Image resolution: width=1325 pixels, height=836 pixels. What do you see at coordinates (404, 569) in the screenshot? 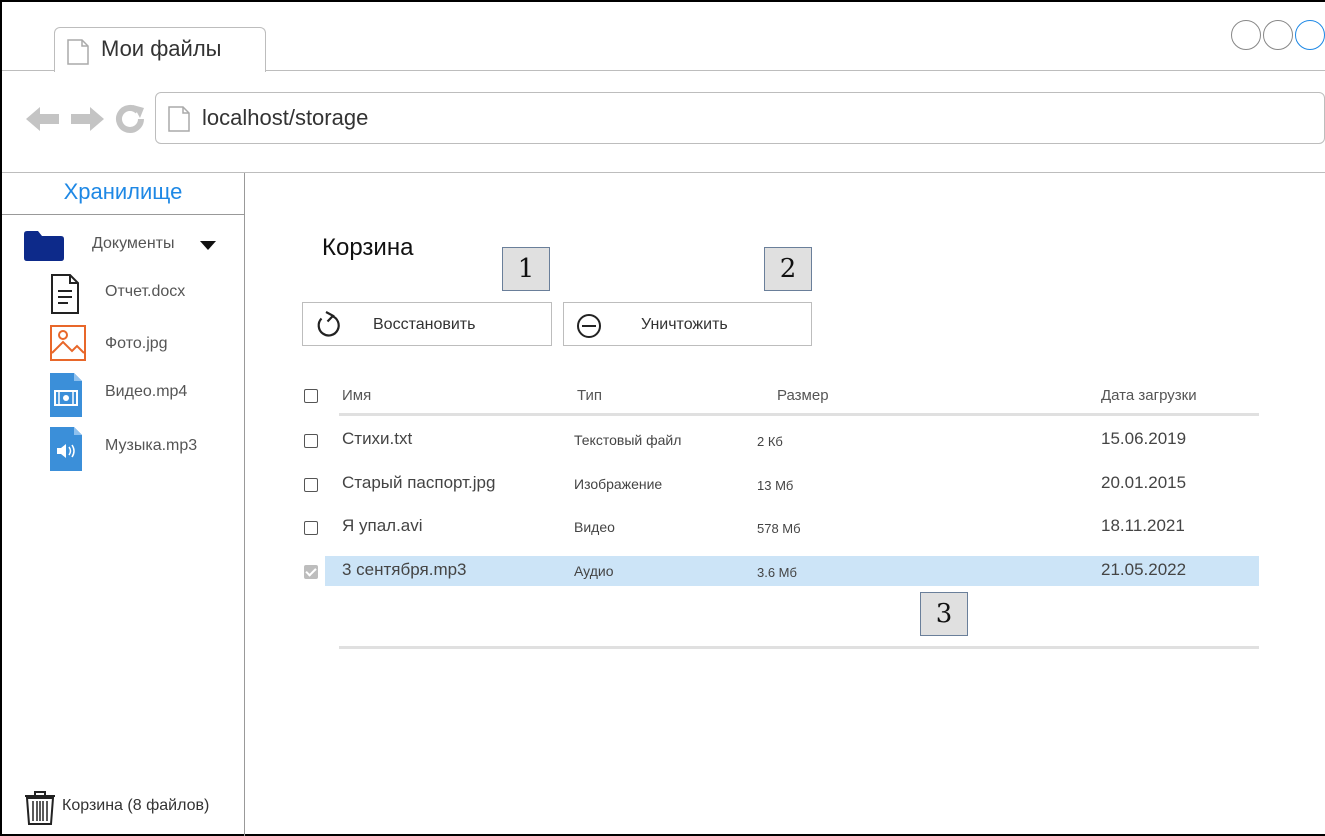
I see `file-name: 3 сентября.mp3` at bounding box center [404, 569].